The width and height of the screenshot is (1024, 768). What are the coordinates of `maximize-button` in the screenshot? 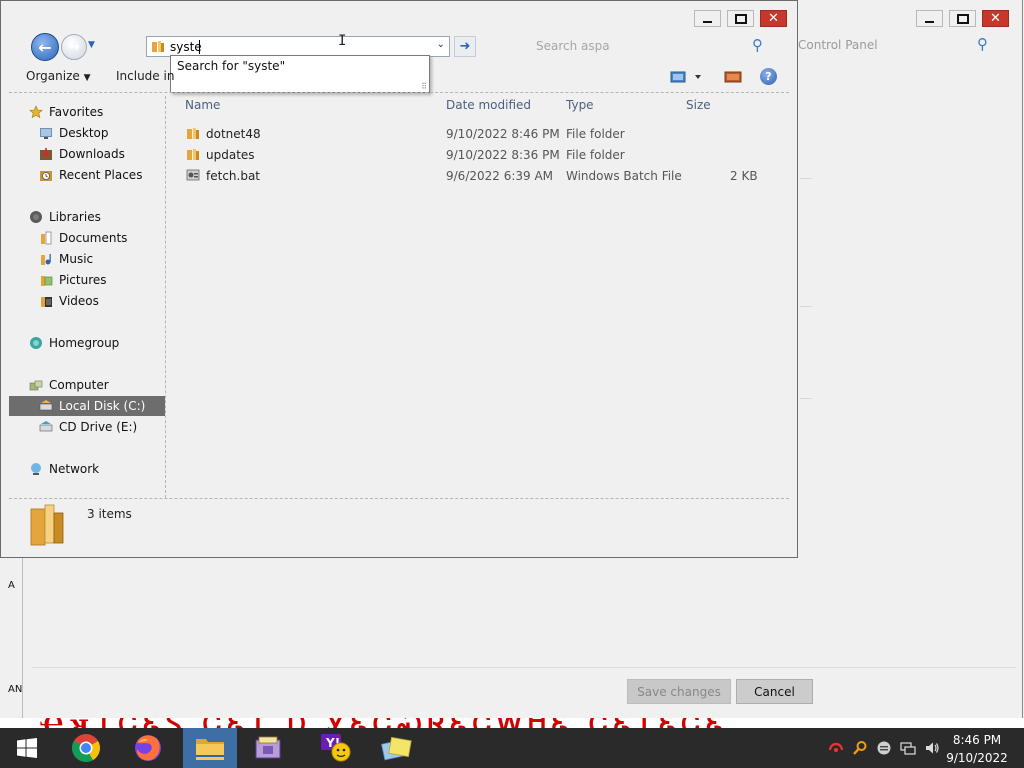 It's located at (740, 18).